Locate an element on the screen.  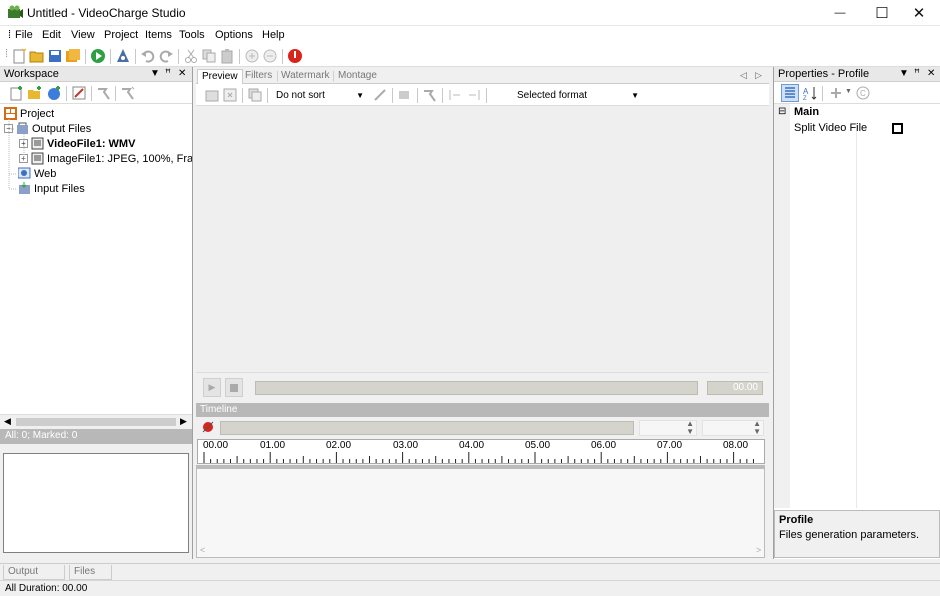
track-scroll-left-icon: < is located at coordinates (202, 550).